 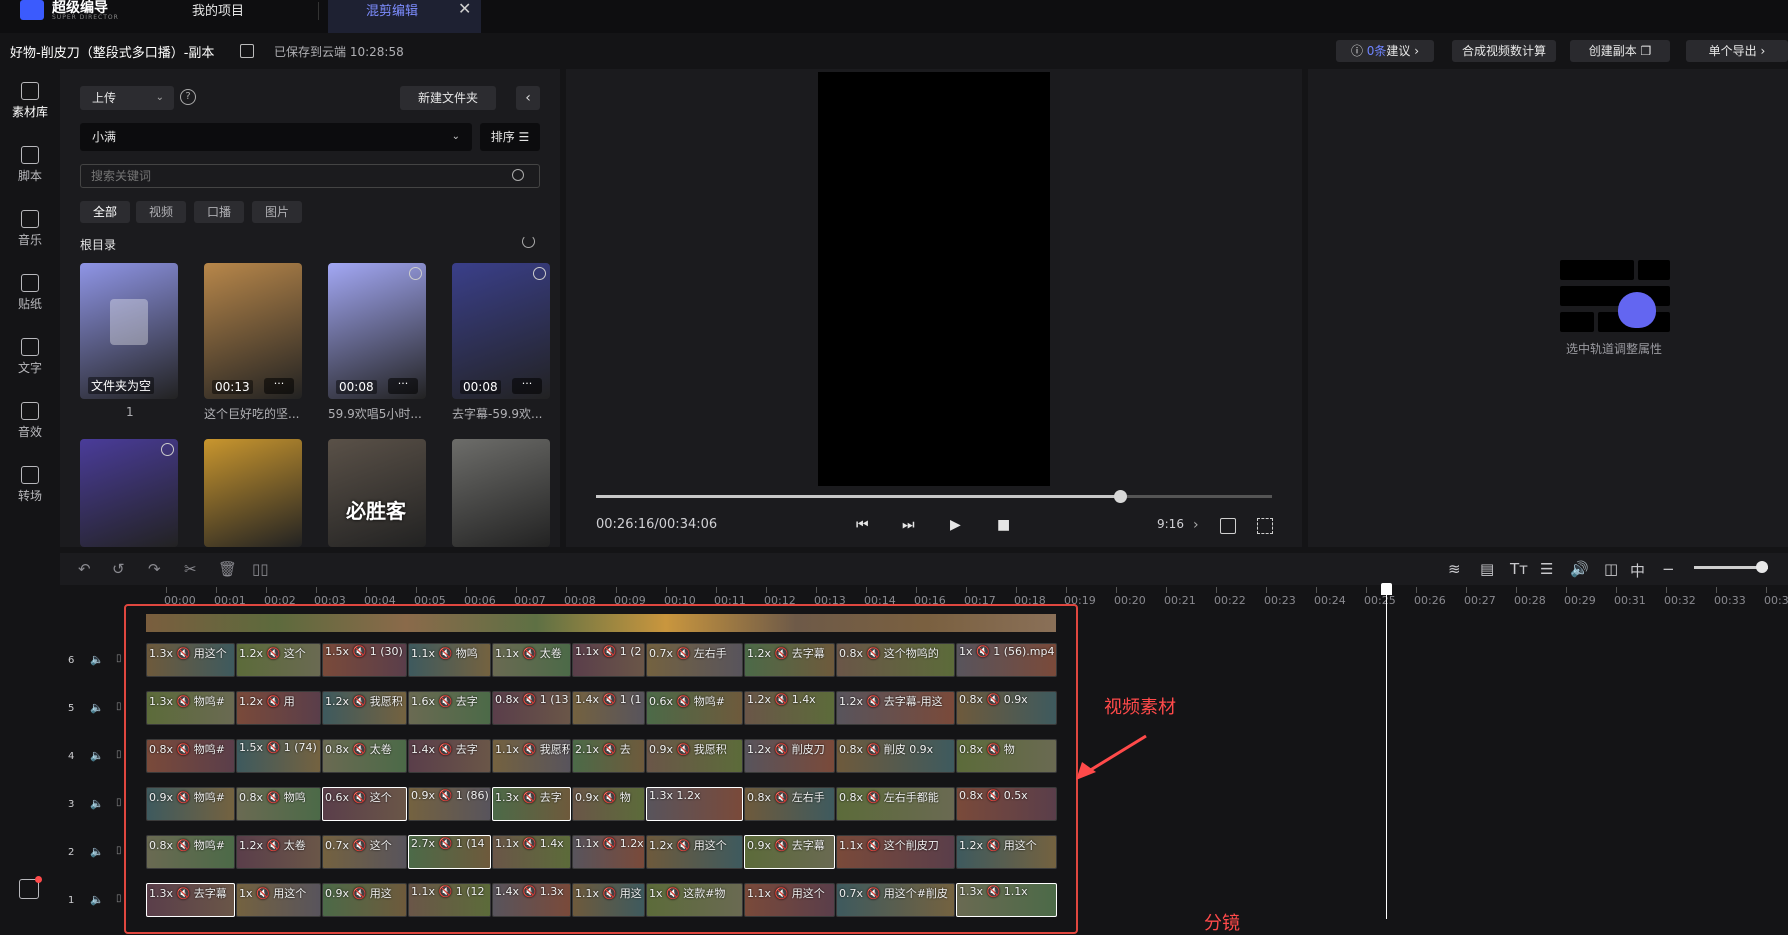 I want to click on redo-icon: ↷, so click(x=154, y=569).